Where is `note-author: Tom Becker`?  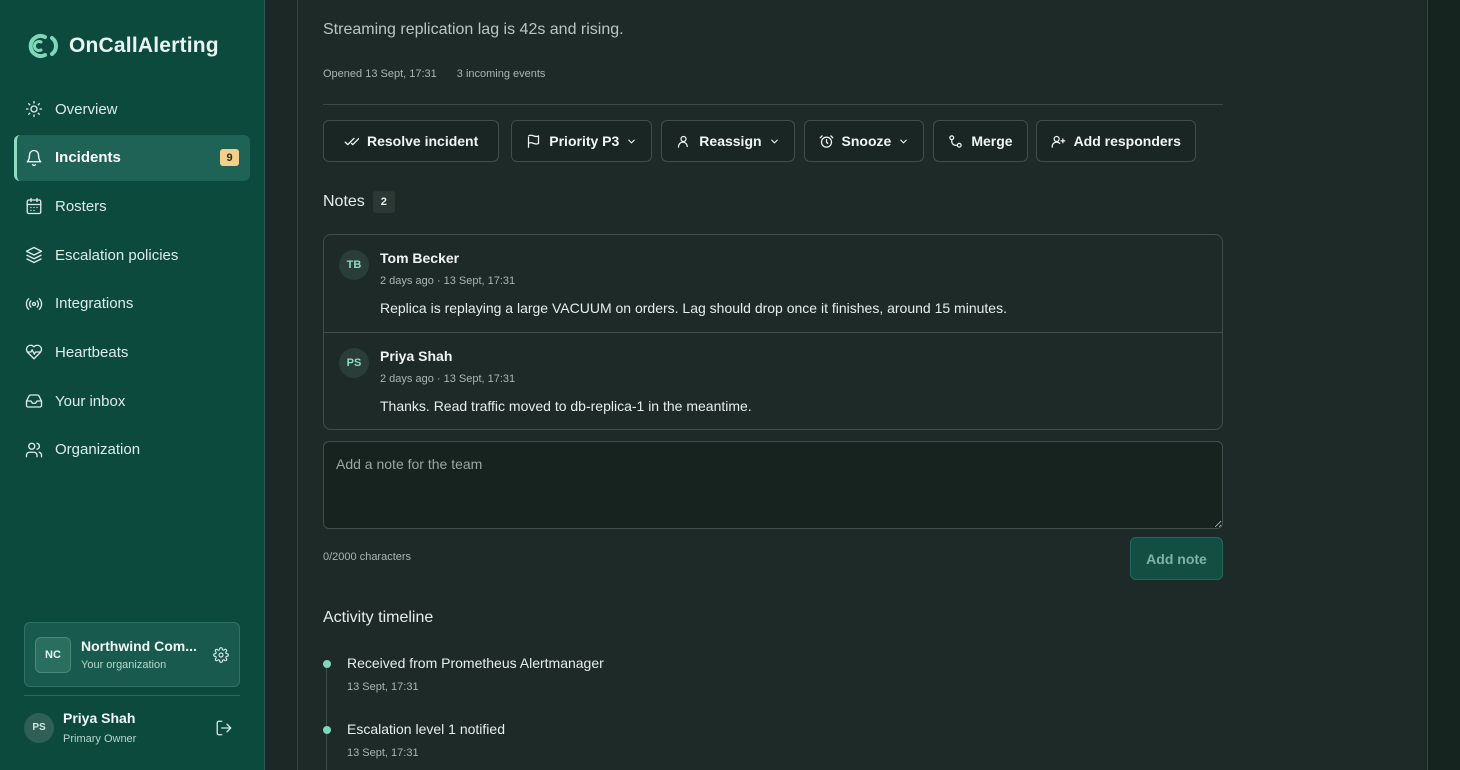
note-author: Tom Becker is located at coordinates (420, 258).